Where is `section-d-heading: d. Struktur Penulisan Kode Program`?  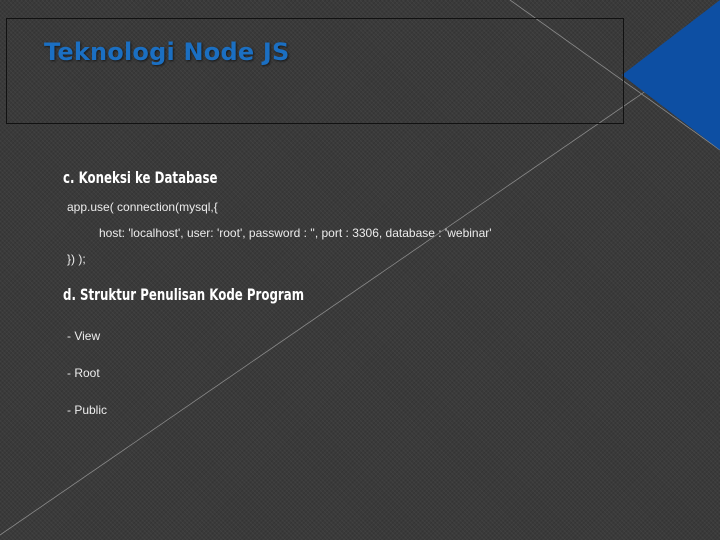
section-d-heading: d. Struktur Penulisan Kode Program is located at coordinates (184, 294).